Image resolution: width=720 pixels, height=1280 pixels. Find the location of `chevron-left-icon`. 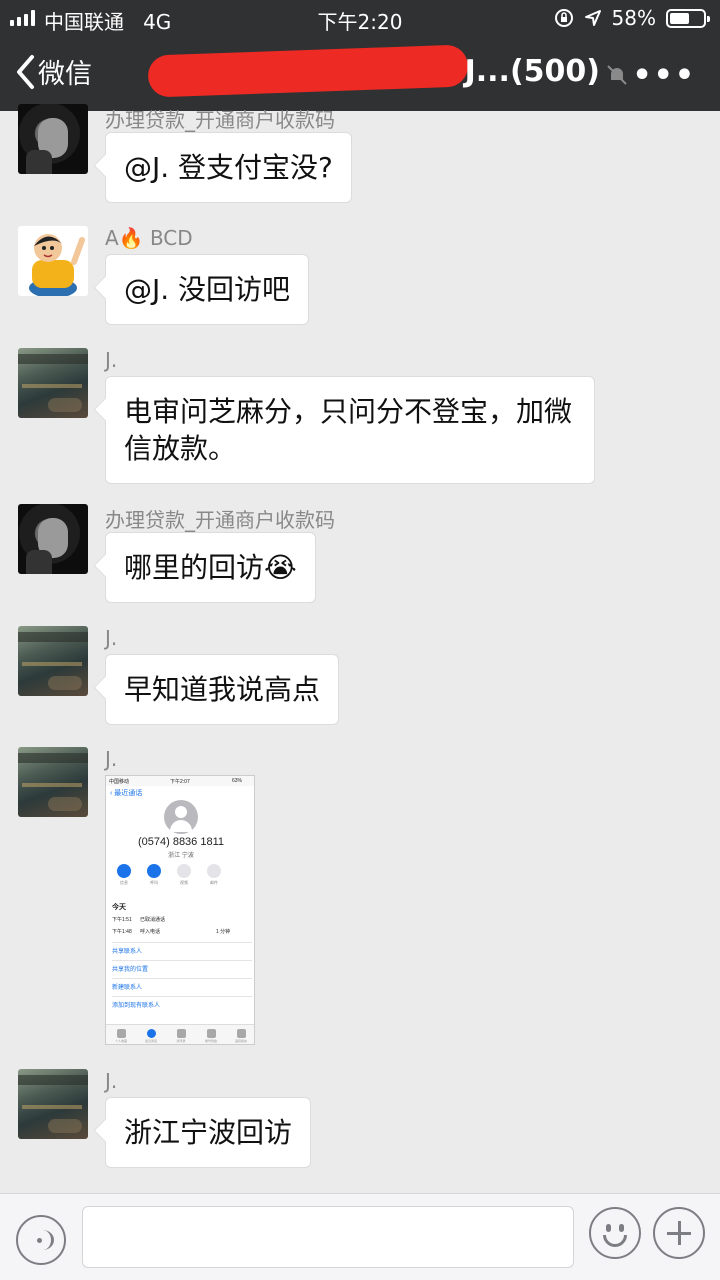

chevron-left-icon is located at coordinates (25, 71).